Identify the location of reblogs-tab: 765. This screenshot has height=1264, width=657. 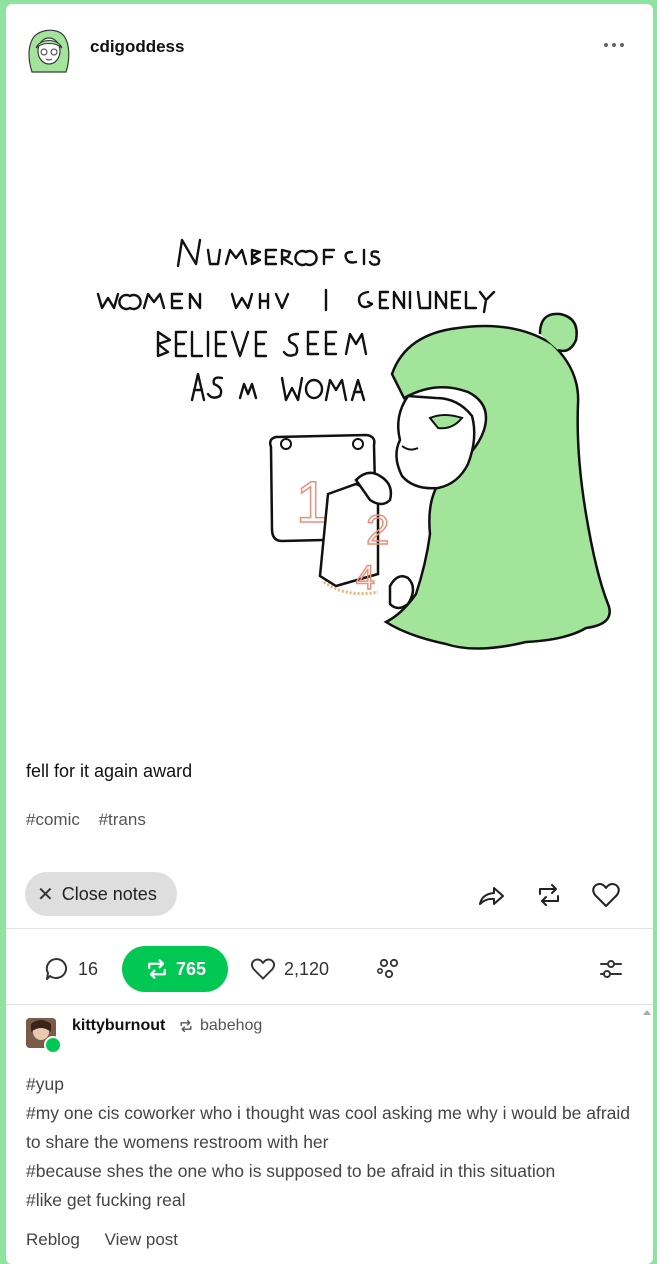
(175, 969).